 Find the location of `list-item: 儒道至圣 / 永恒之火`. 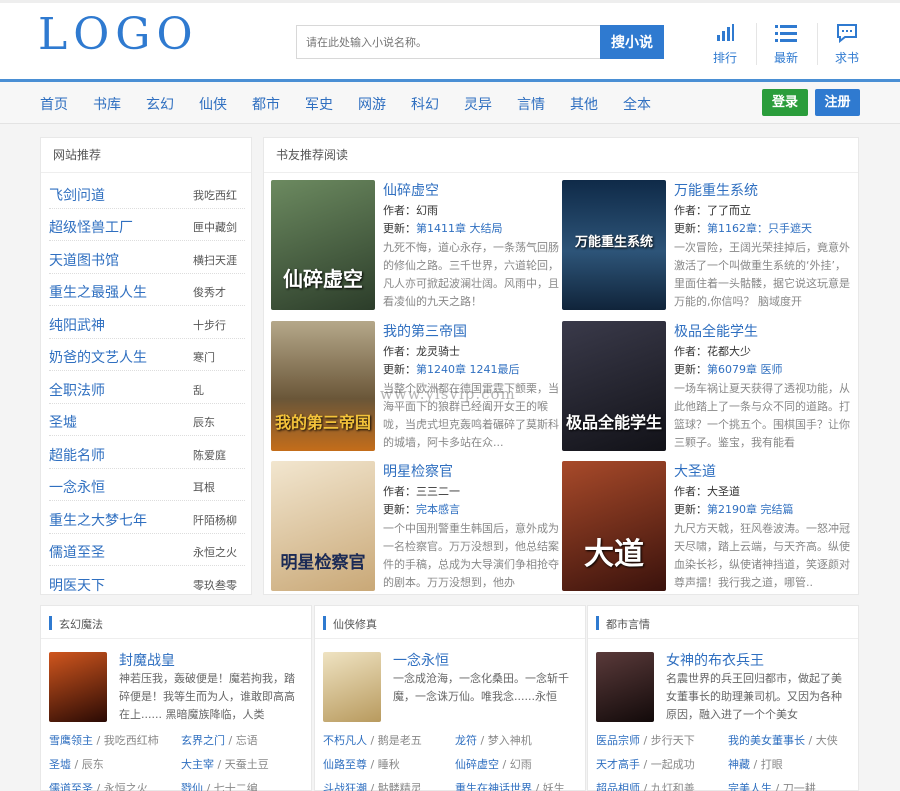

list-item: 儒道至圣 / 永恒之火 is located at coordinates (98, 785).